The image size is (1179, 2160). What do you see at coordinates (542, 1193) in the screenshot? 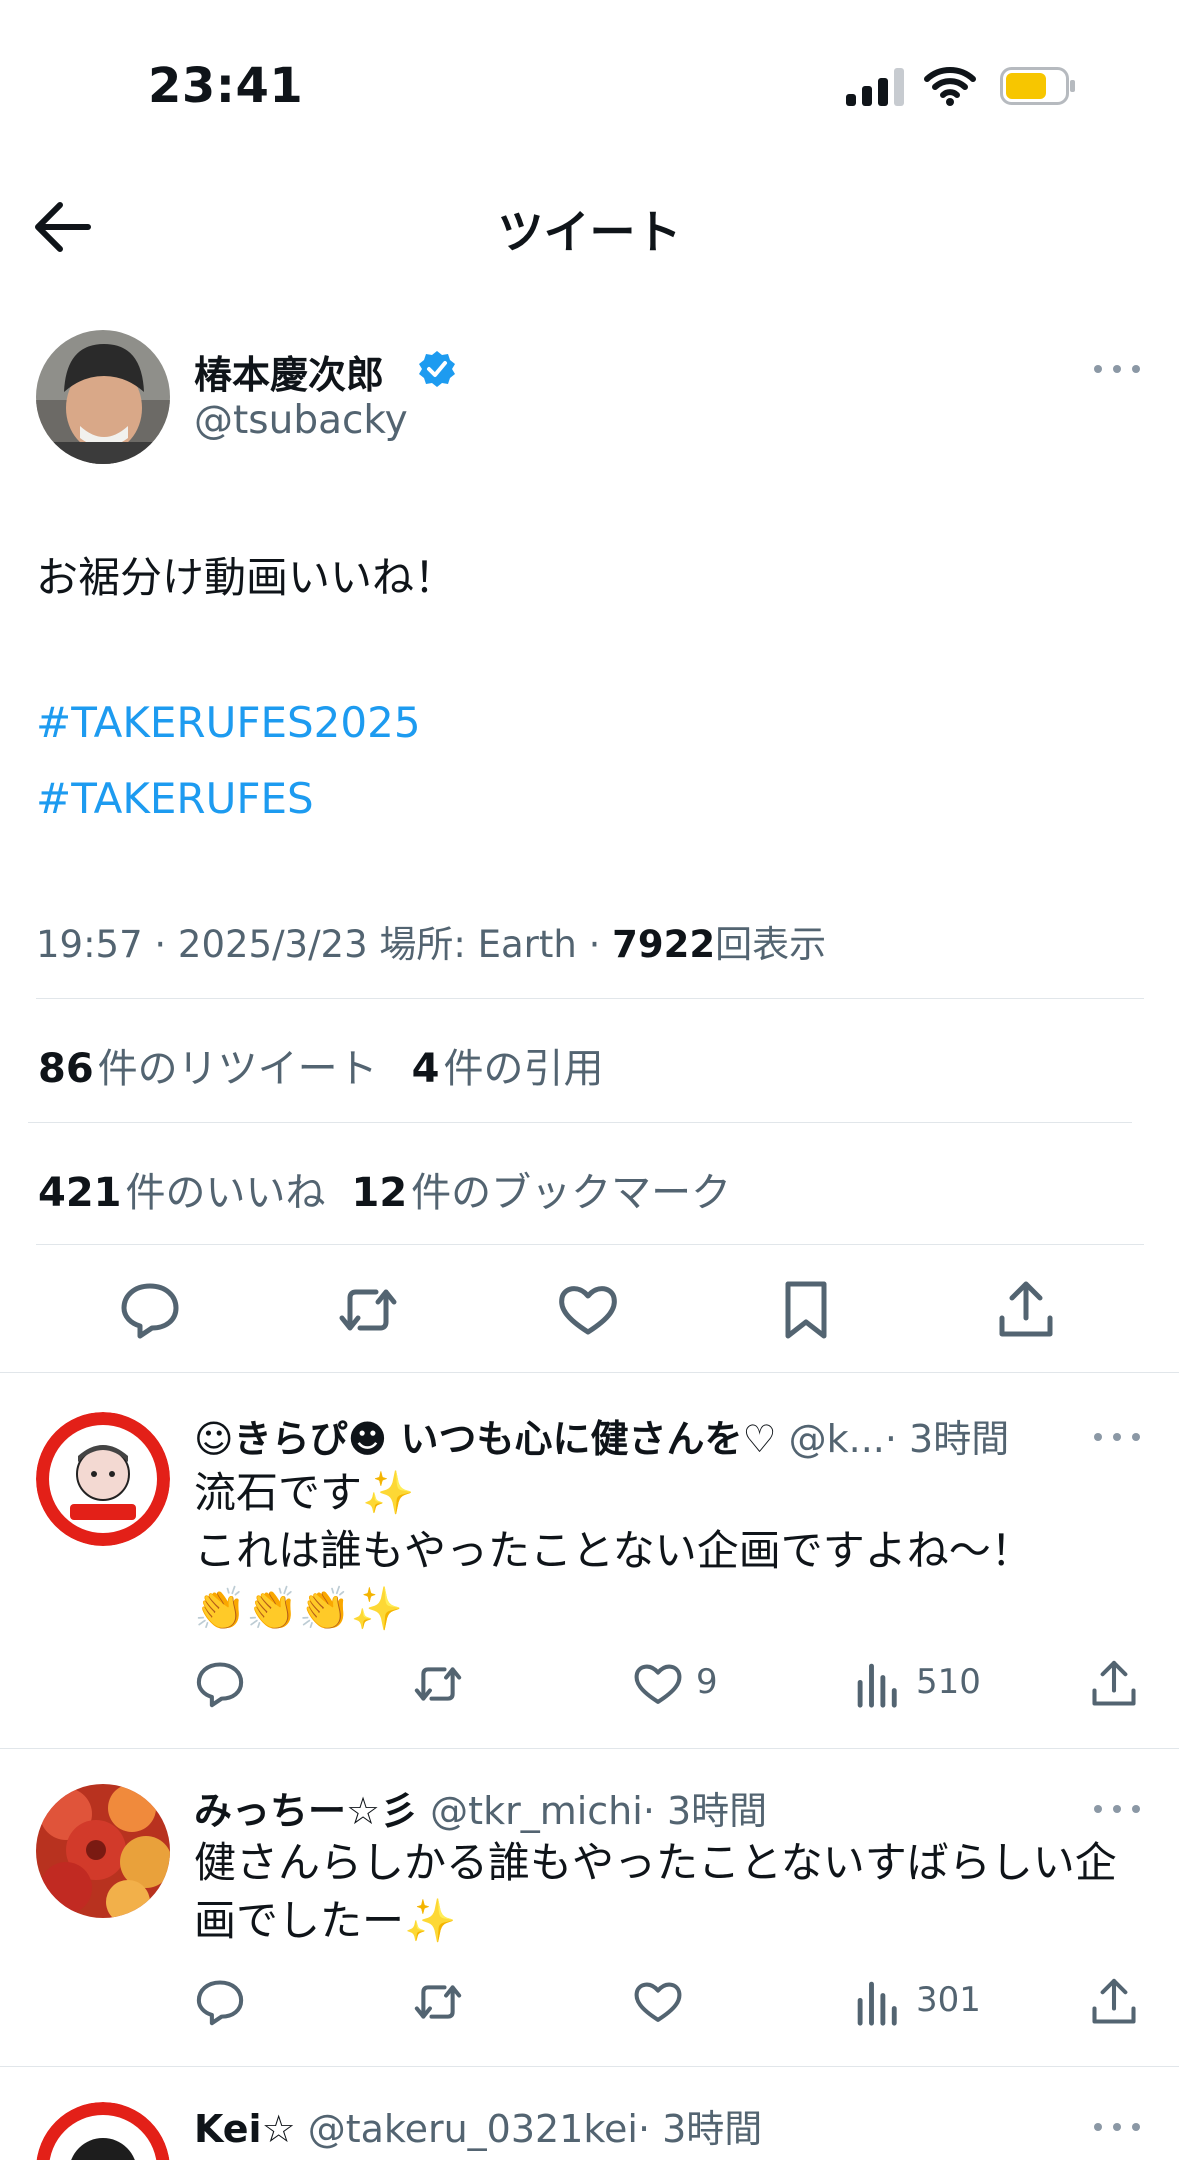
I see `bookmarks-stat: 12 件のブックマーク` at bounding box center [542, 1193].